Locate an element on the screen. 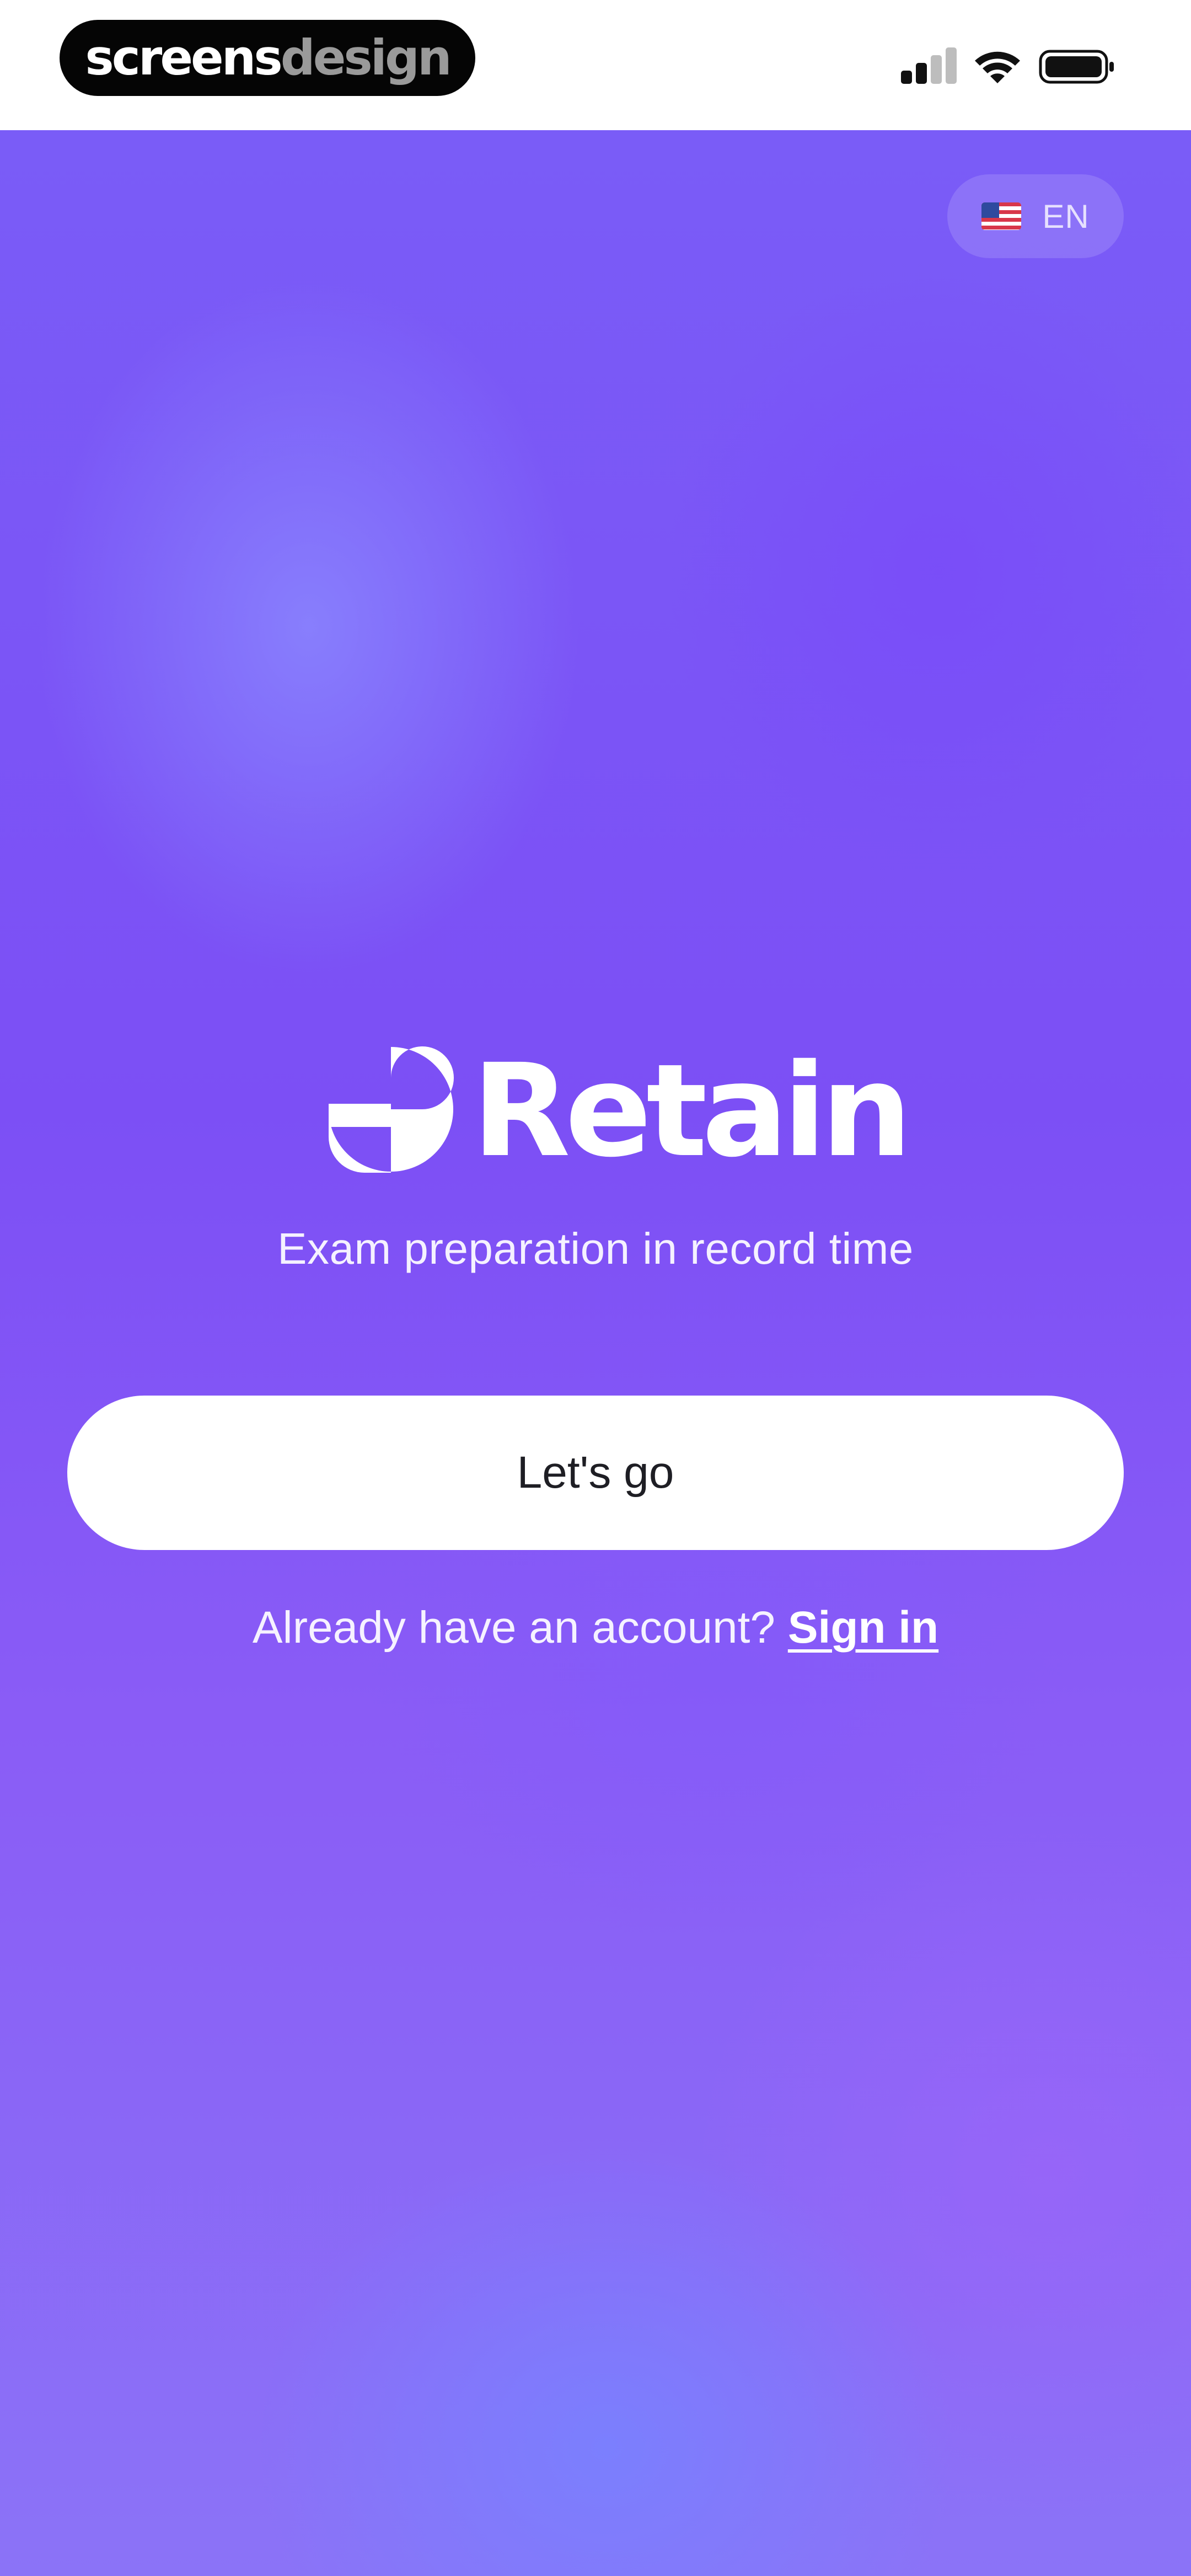 This screenshot has height=2576, width=1191. screensdesign-watermark: screens design is located at coordinates (267, 58).